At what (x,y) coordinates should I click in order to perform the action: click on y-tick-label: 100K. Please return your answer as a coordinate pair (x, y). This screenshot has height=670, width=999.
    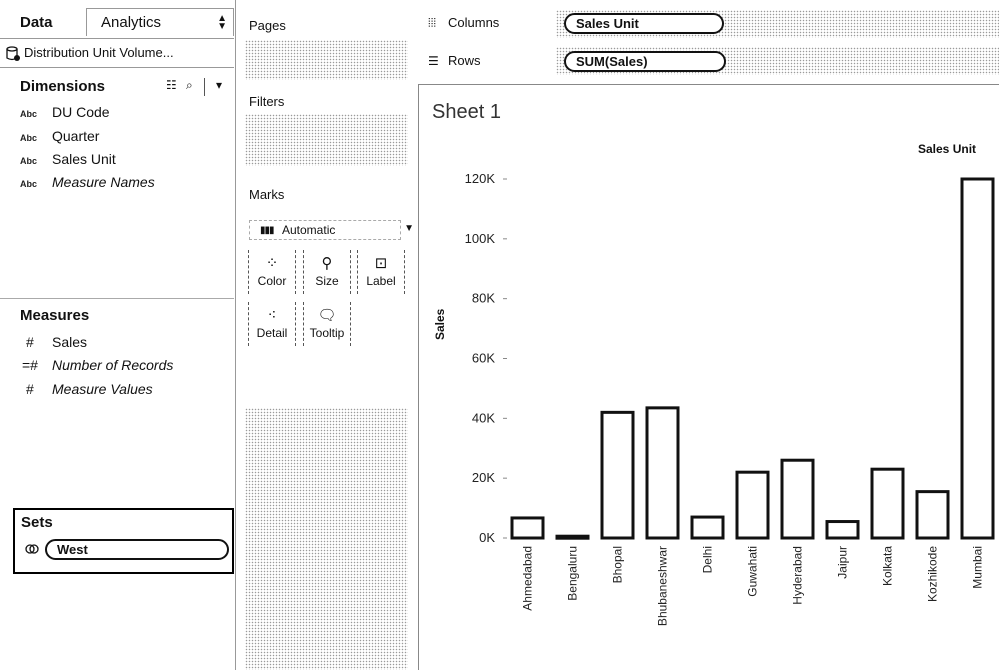
    Looking at the image, I should click on (480, 238).